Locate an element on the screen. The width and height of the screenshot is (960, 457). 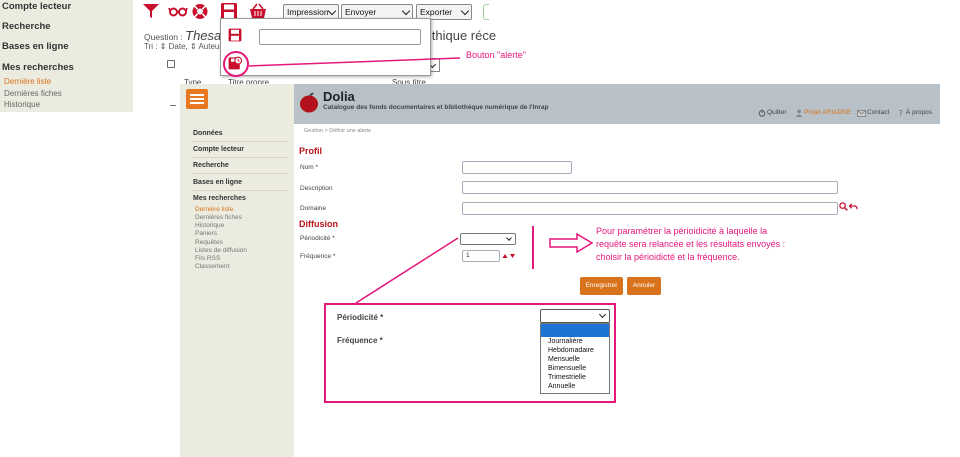
zoom-connector-line is located at coordinates (407, 270).